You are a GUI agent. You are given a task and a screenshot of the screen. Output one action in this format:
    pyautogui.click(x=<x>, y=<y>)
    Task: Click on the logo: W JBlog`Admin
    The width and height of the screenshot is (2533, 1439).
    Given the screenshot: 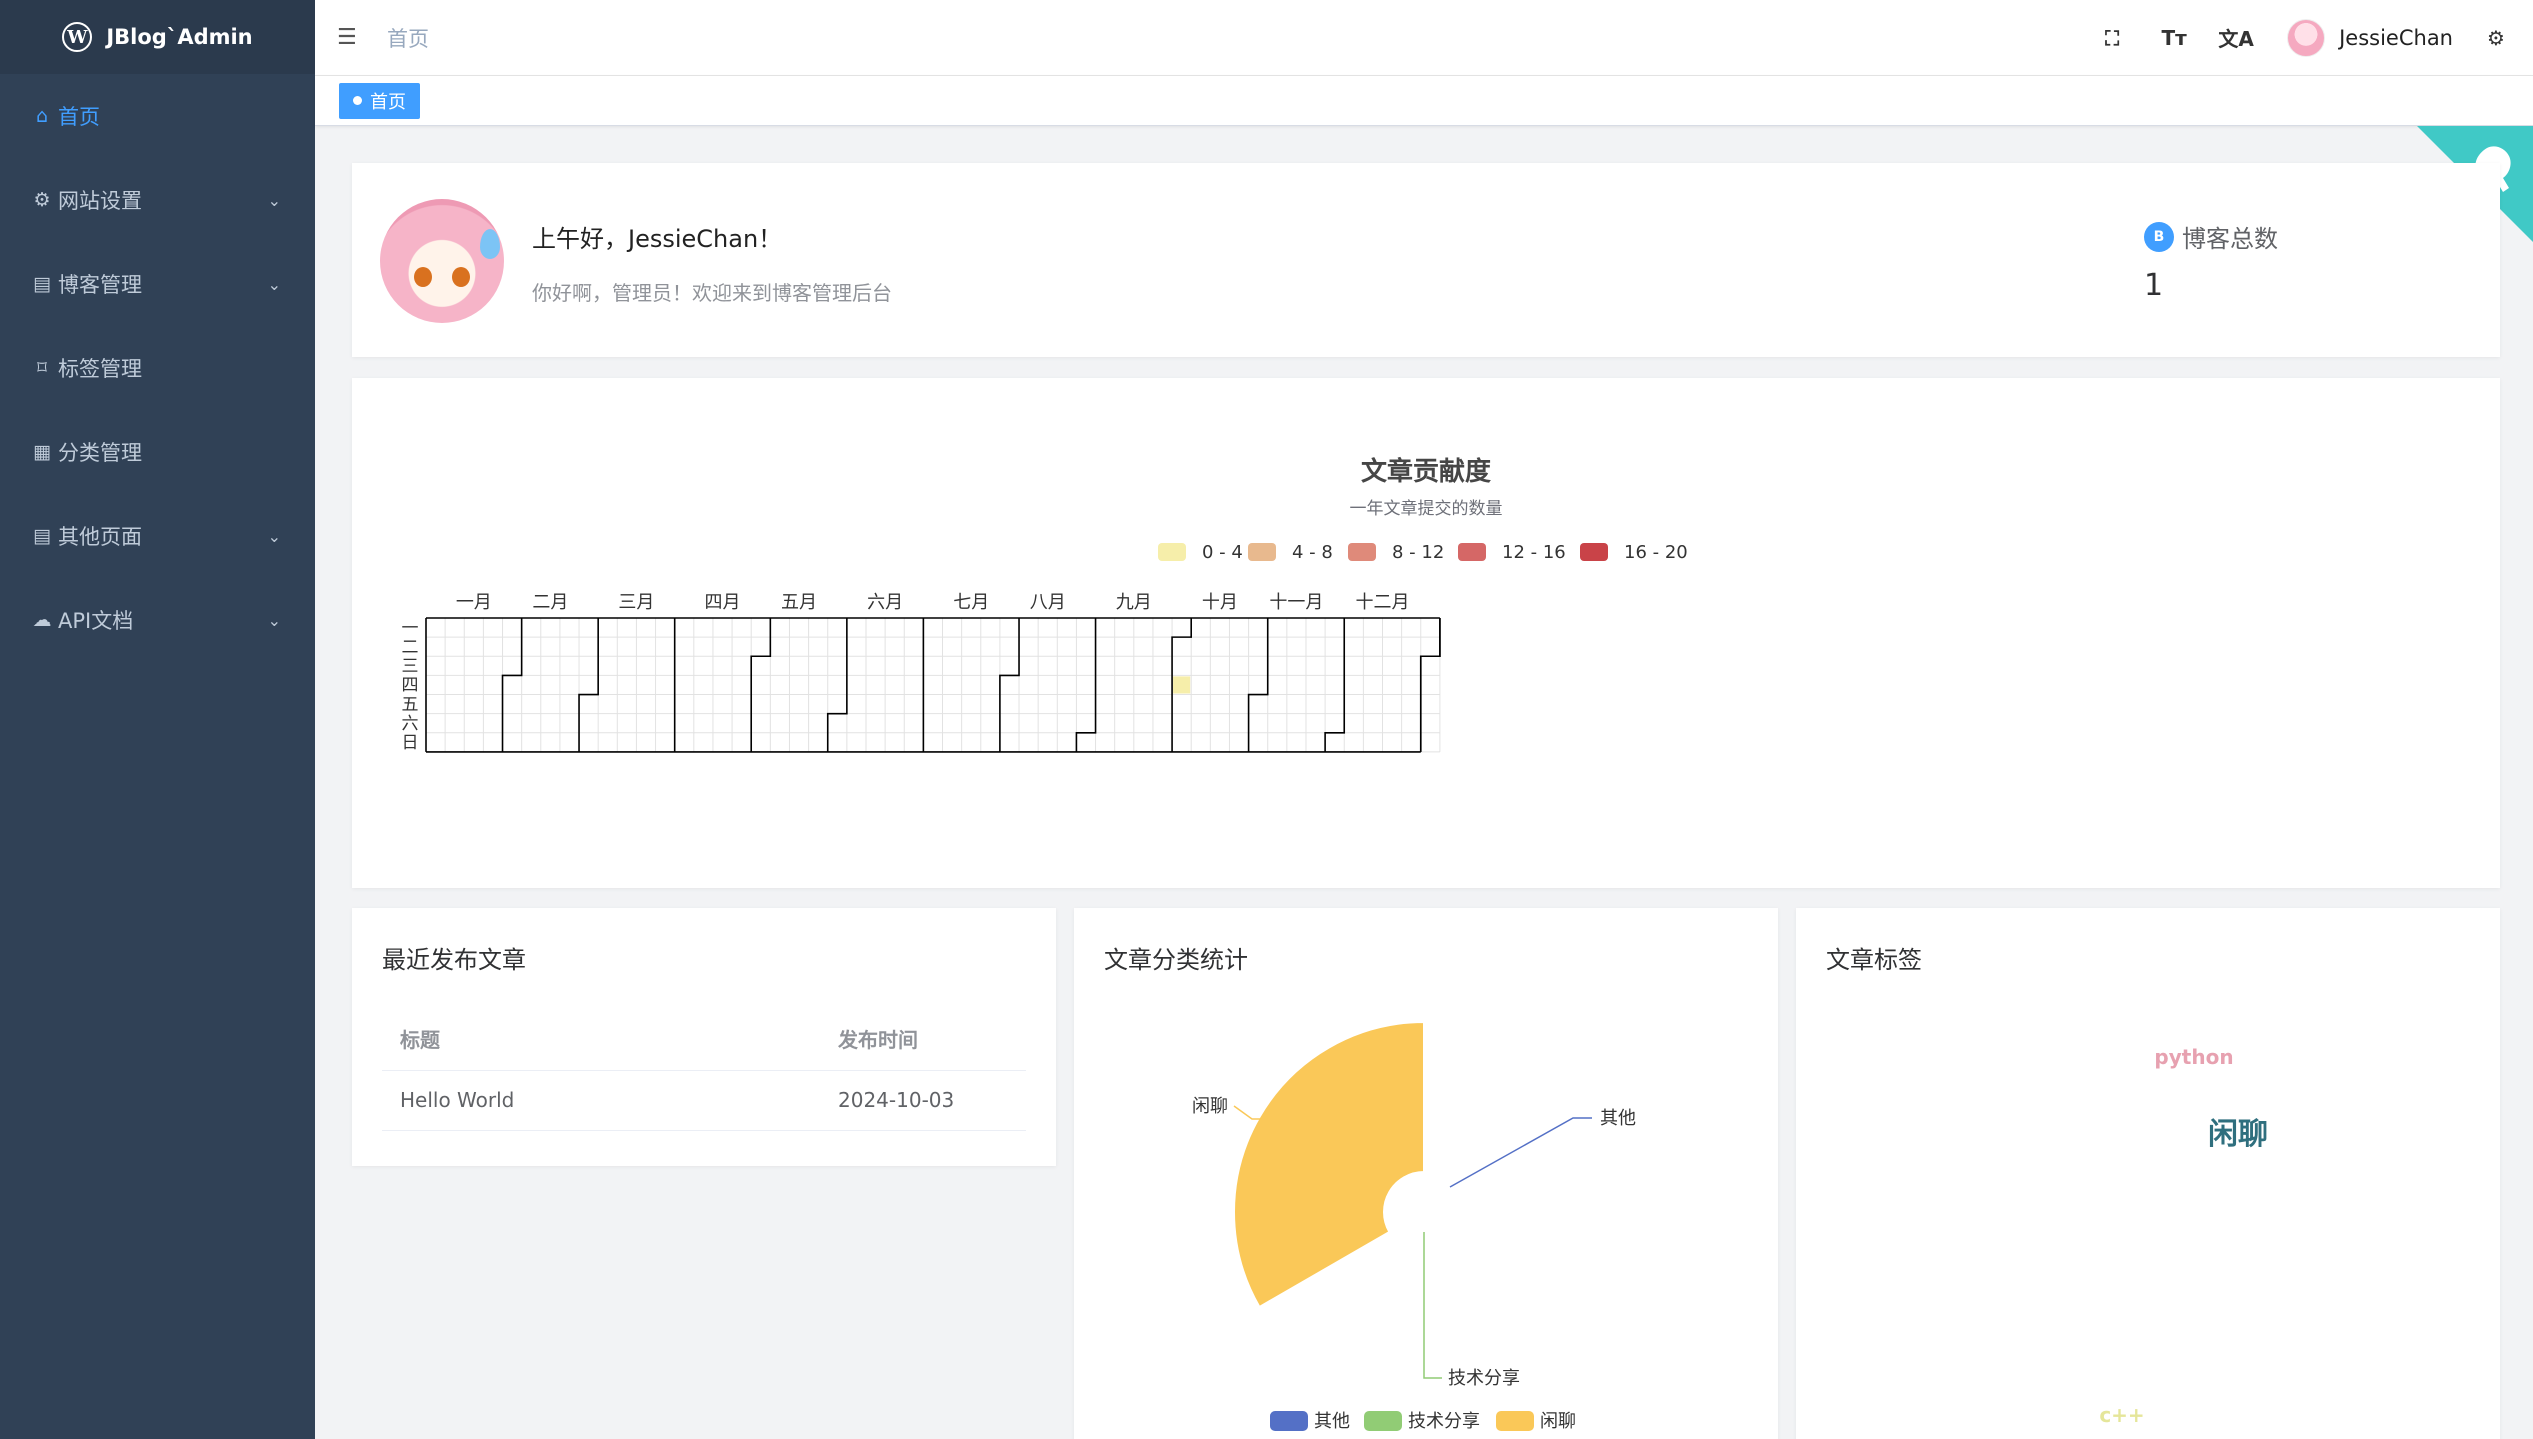 What is the action you would take?
    pyautogui.click(x=157, y=37)
    